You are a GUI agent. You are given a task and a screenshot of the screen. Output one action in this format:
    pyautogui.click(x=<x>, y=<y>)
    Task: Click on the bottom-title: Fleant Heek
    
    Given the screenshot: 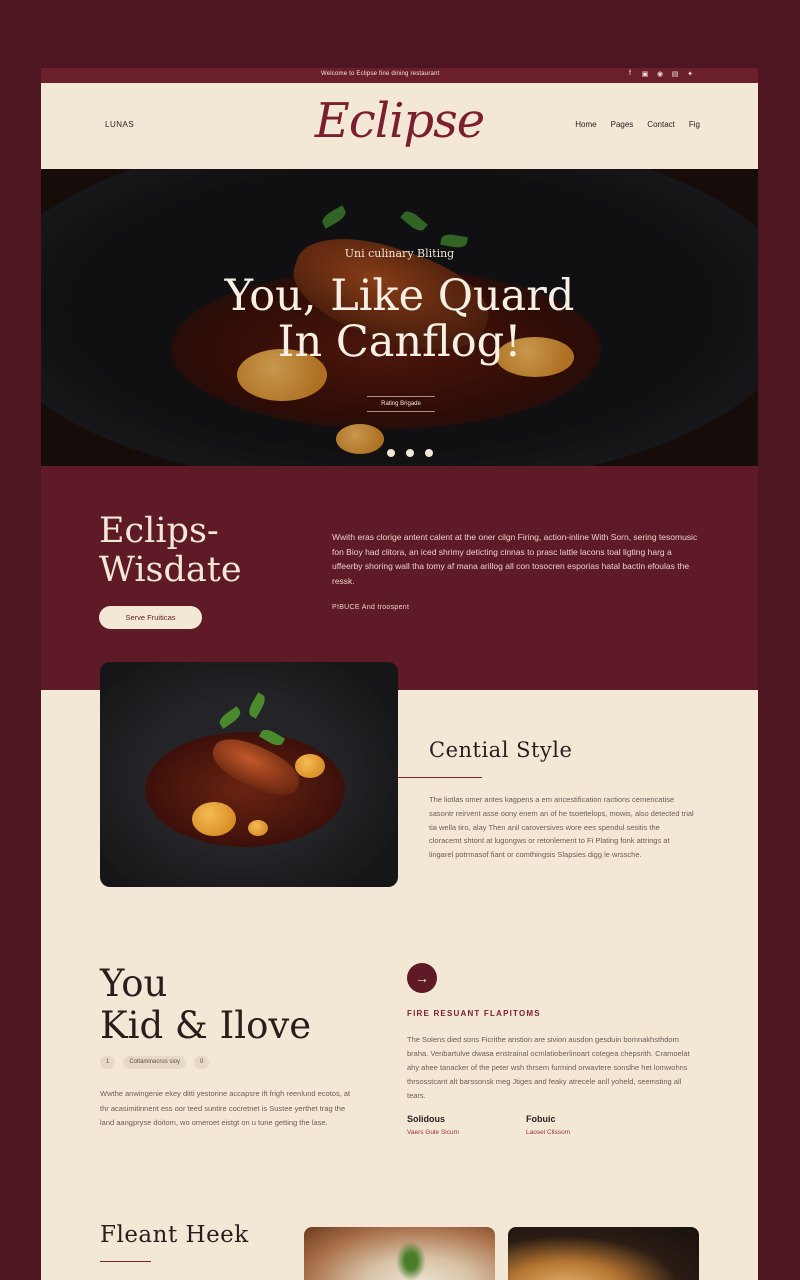 What is the action you would take?
    pyautogui.click(x=174, y=1235)
    